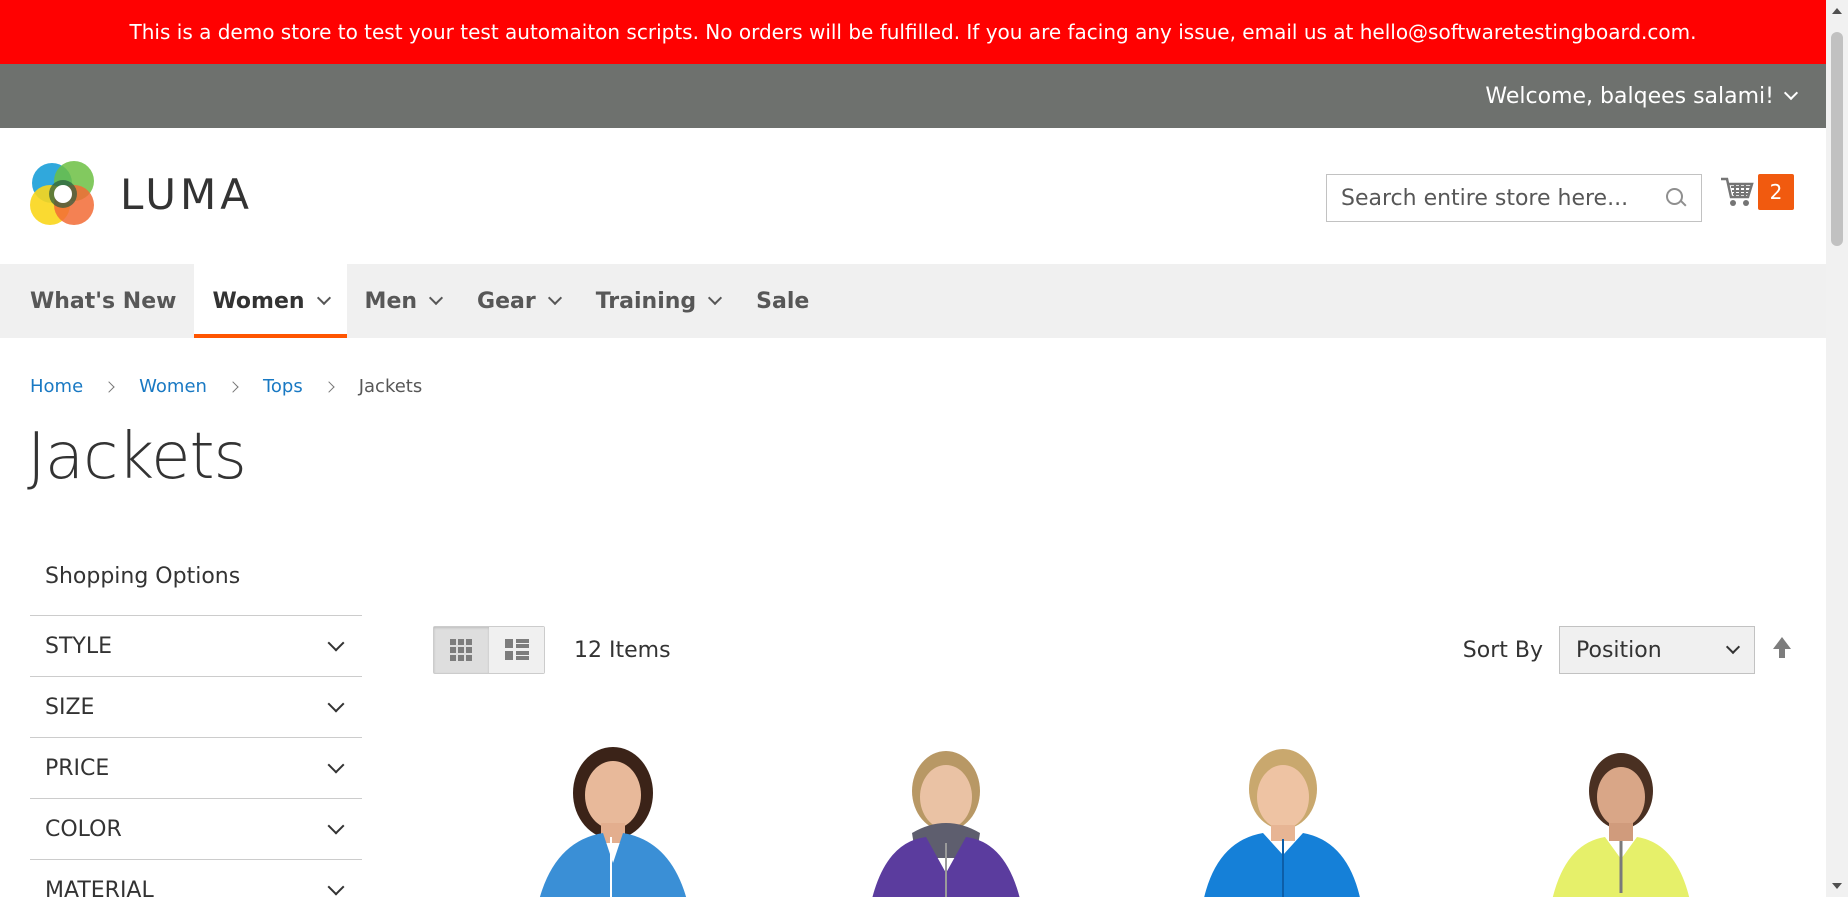 The image size is (1848, 897). I want to click on nav-item-label: Sale, so click(783, 301).